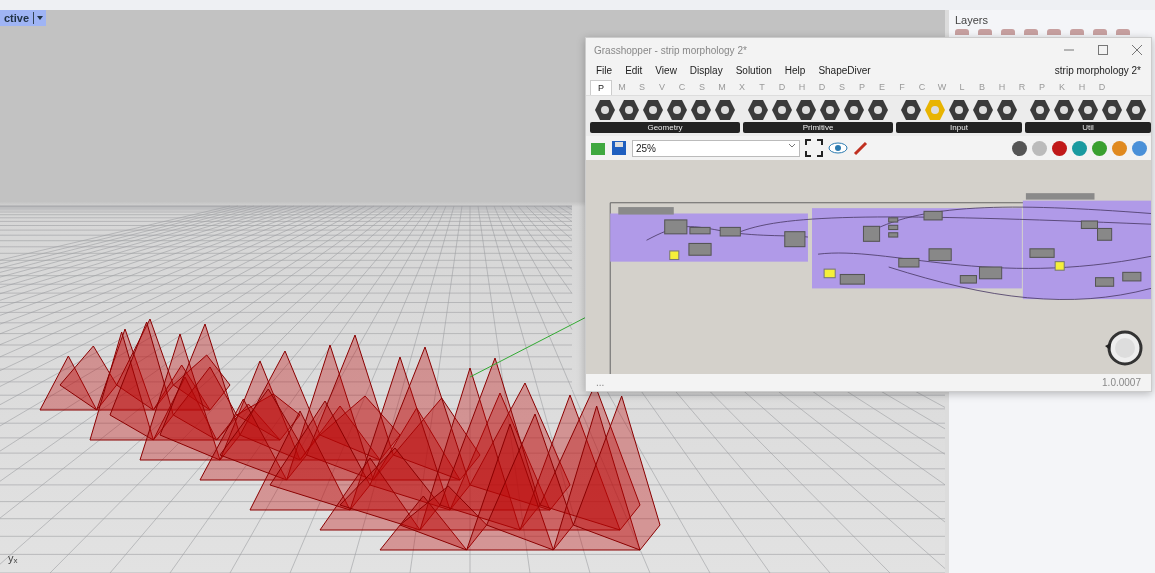  What do you see at coordinates (861, 148) in the screenshot?
I see `brush-icon` at bounding box center [861, 148].